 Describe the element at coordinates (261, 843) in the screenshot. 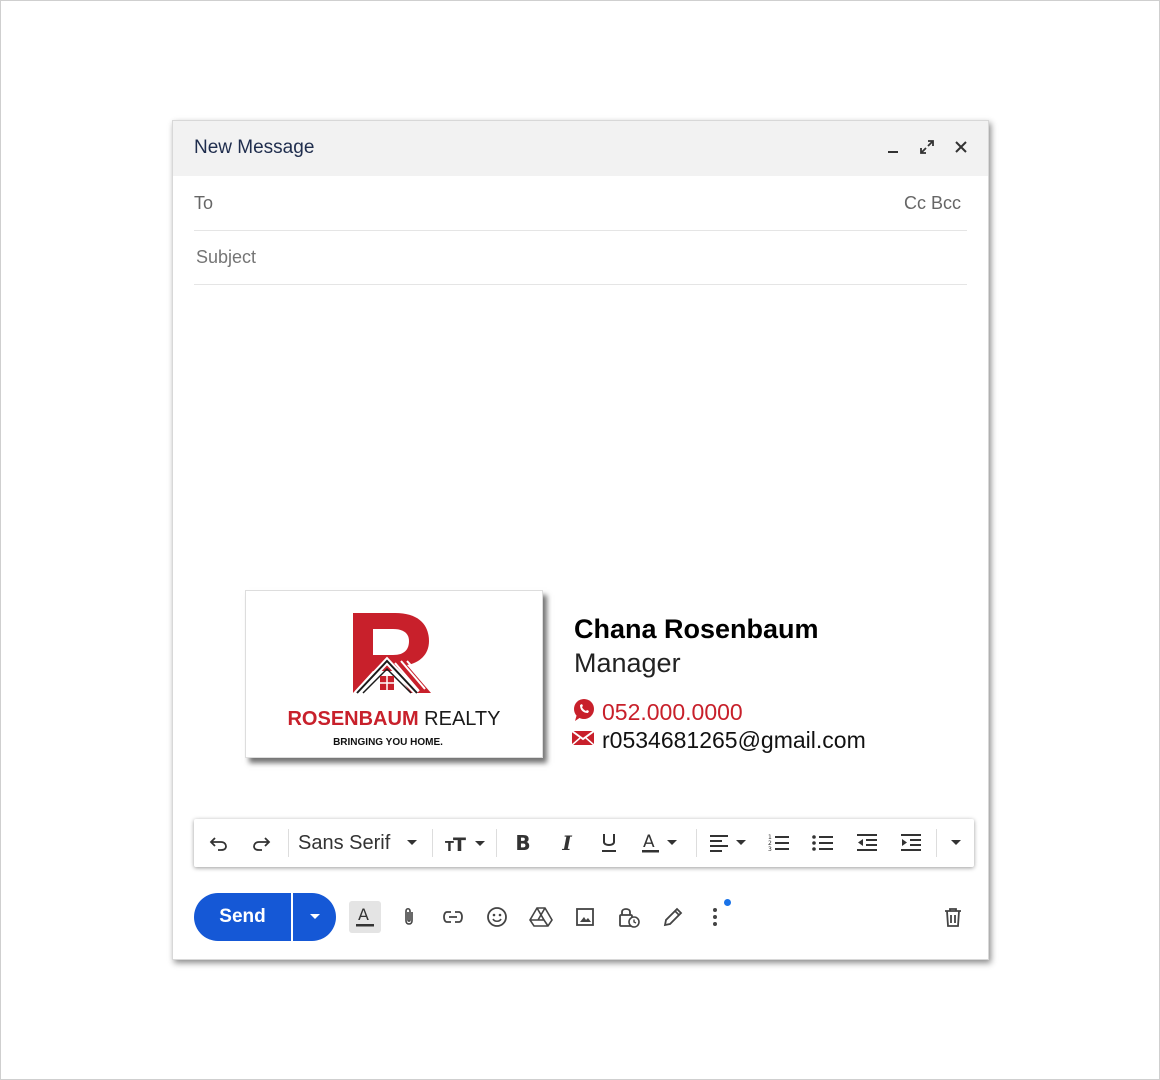

I see `redo-icon` at that location.